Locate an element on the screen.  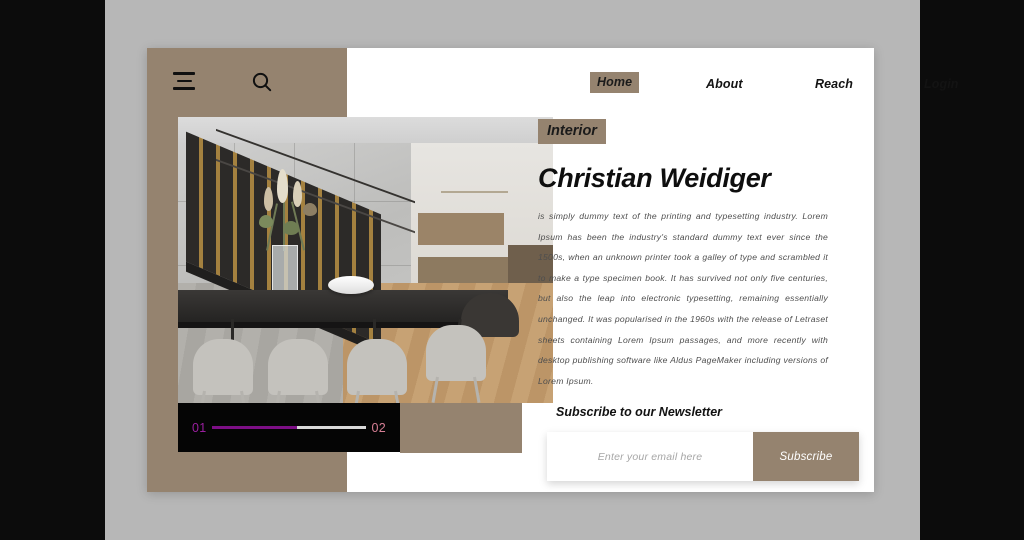
newsletter-form: Subscribe is located at coordinates (703, 457).